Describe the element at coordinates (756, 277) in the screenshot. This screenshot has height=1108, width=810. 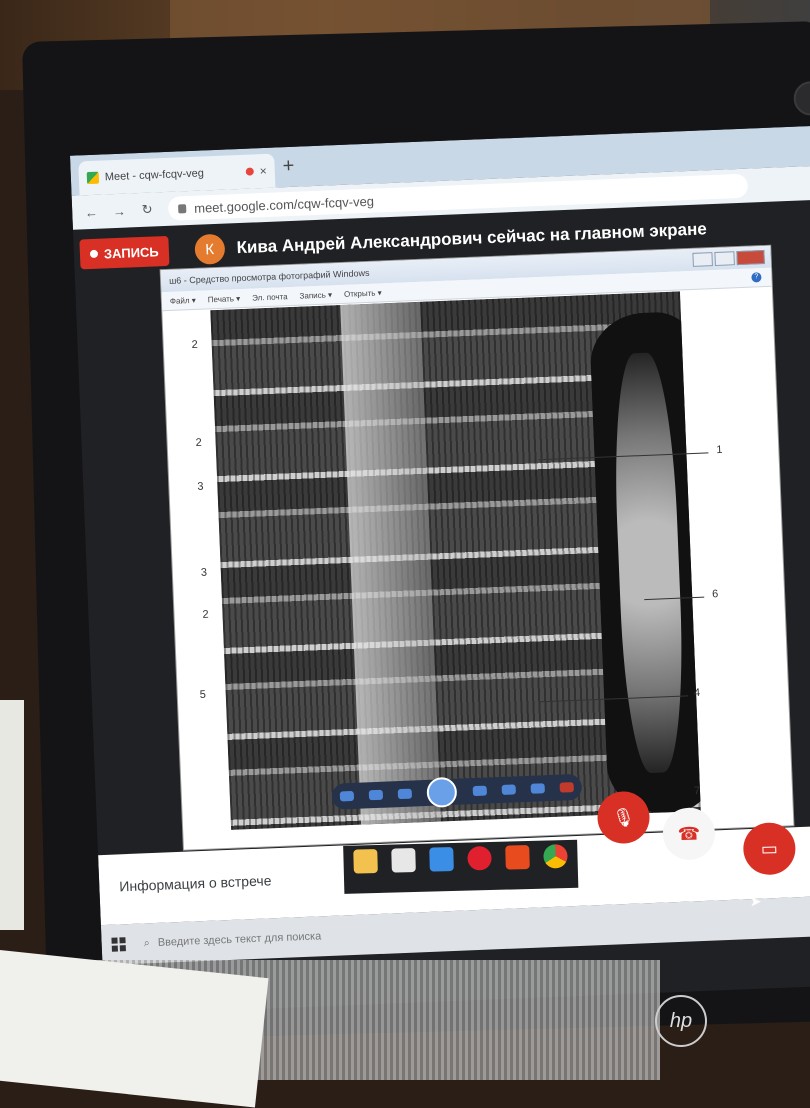
I see `help-icon: ?` at that location.